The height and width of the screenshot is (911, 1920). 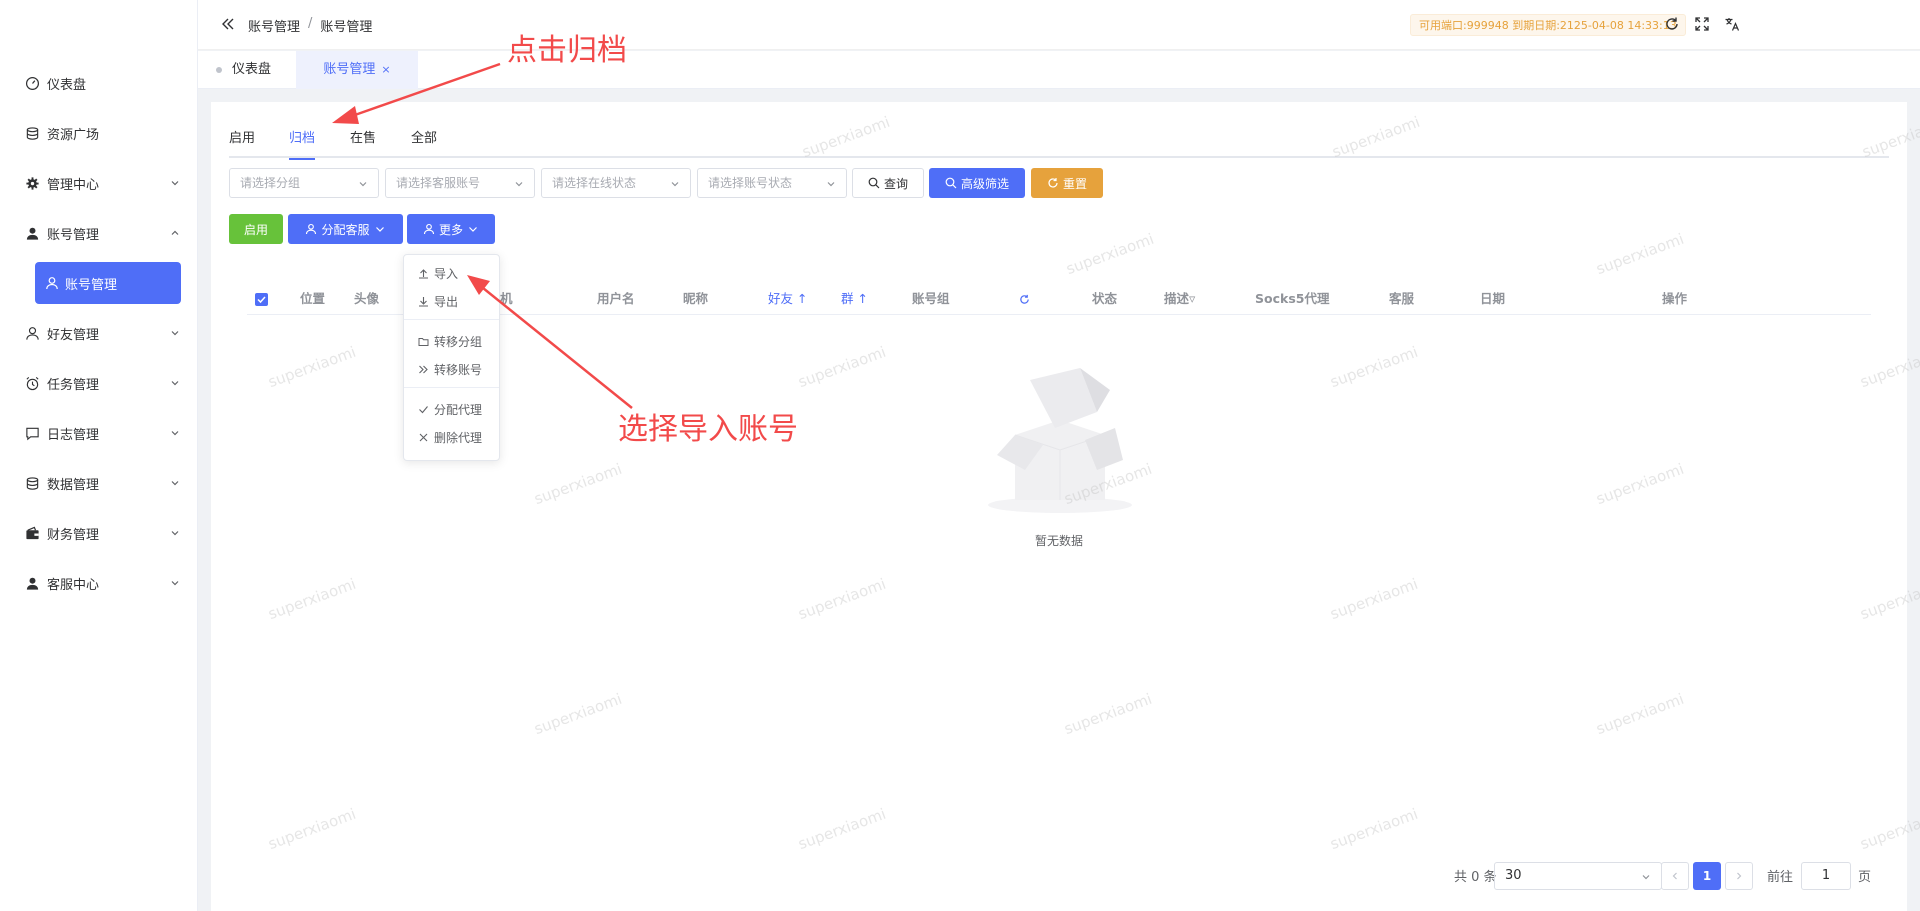 I want to click on menu-item-assign-proxy: 分配代理, so click(x=451, y=409).